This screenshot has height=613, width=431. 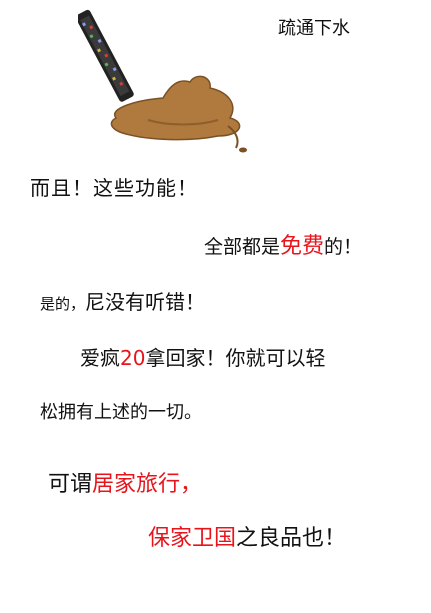 I want to click on line-1-text: 而且！这些功能！, so click(x=114, y=188).